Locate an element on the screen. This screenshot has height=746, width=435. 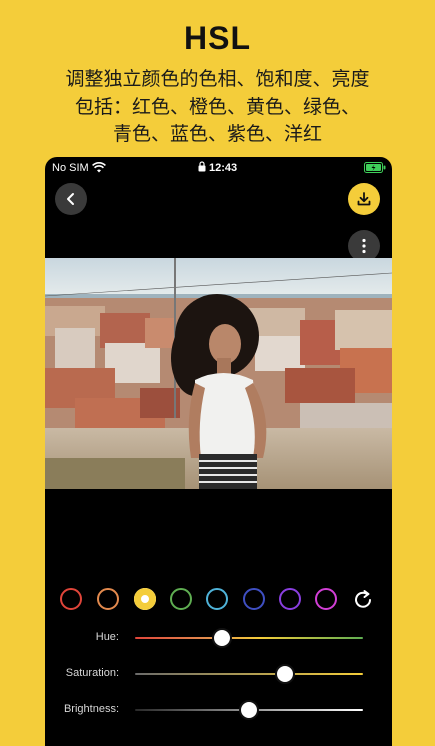
color-swatch-row is located at coordinates (218, 600).